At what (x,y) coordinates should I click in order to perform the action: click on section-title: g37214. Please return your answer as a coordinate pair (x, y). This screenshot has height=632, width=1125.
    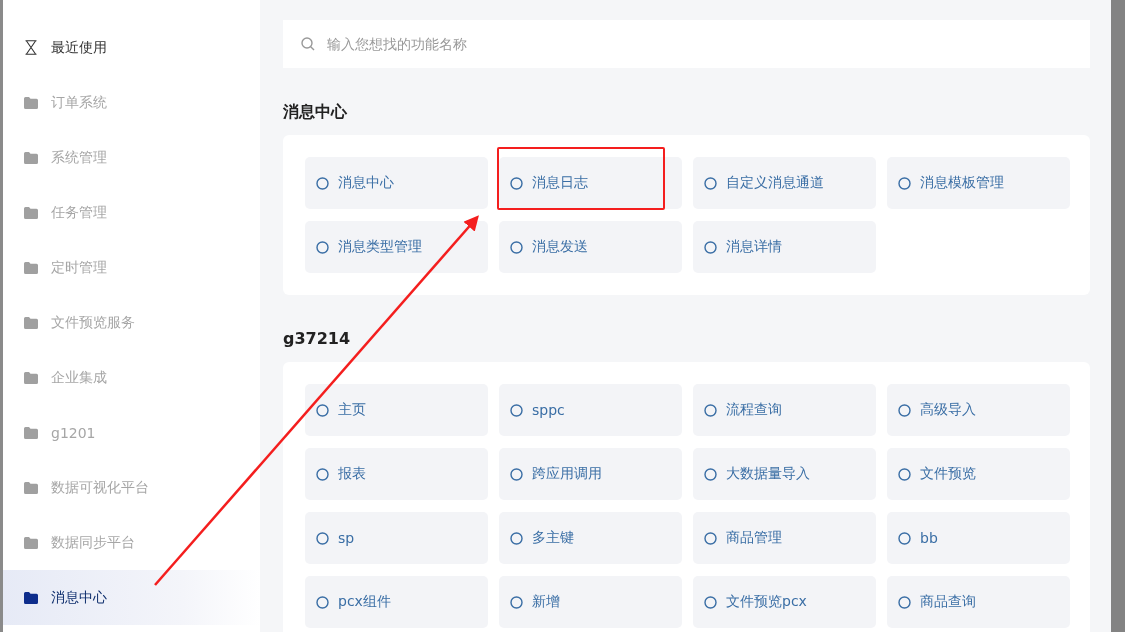
    Looking at the image, I should click on (317, 339).